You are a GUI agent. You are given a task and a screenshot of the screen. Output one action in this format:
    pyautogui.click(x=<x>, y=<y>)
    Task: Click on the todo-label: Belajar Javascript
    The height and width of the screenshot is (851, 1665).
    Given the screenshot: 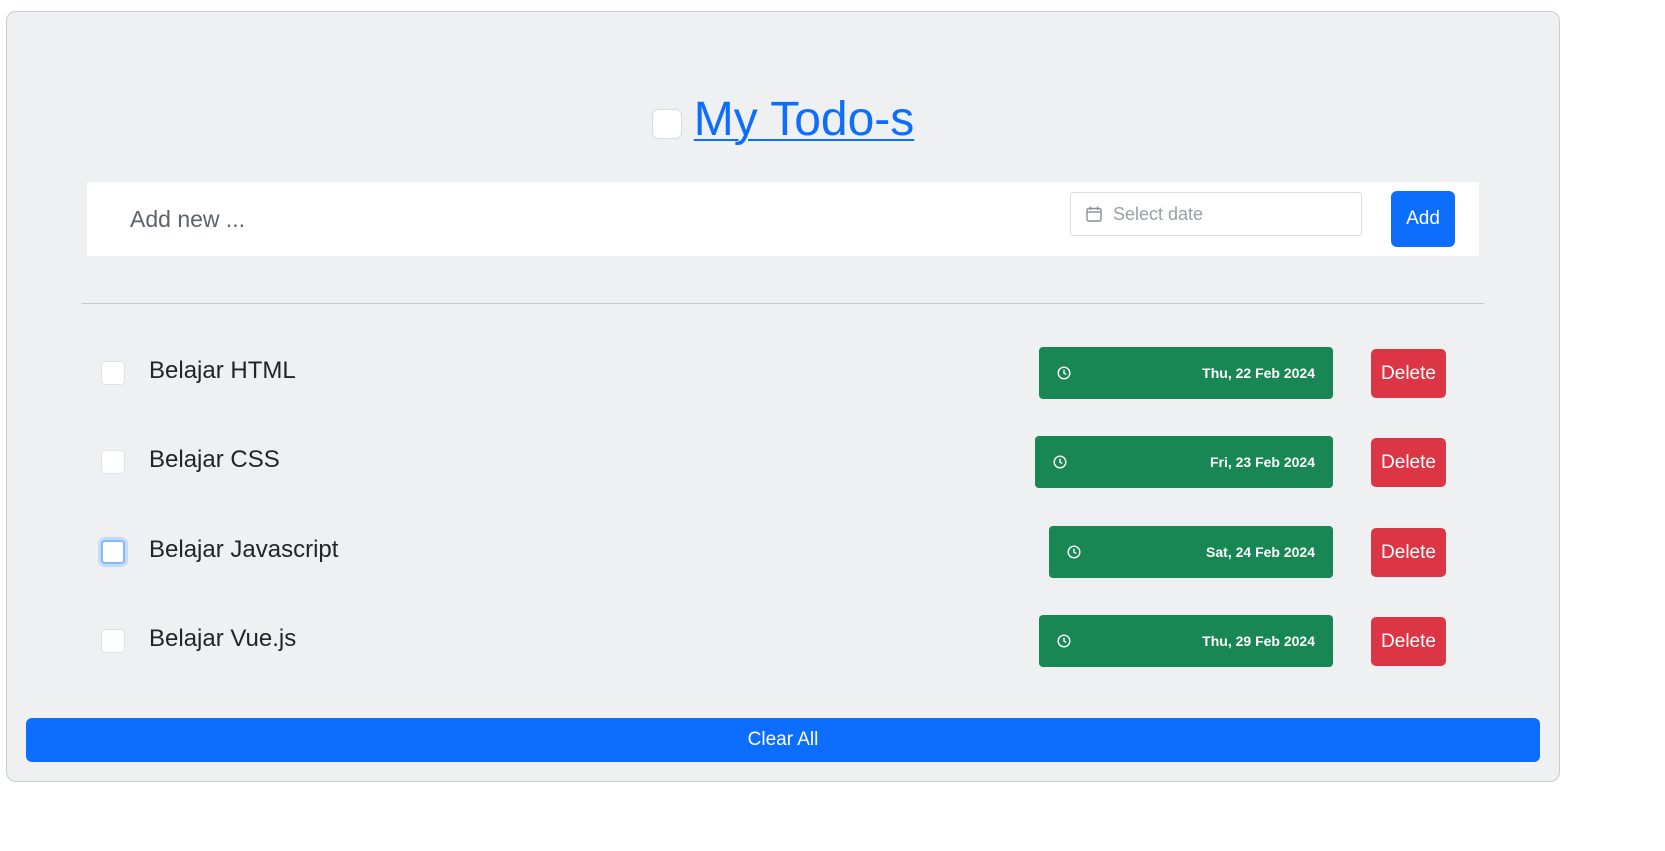 What is the action you would take?
    pyautogui.click(x=244, y=549)
    